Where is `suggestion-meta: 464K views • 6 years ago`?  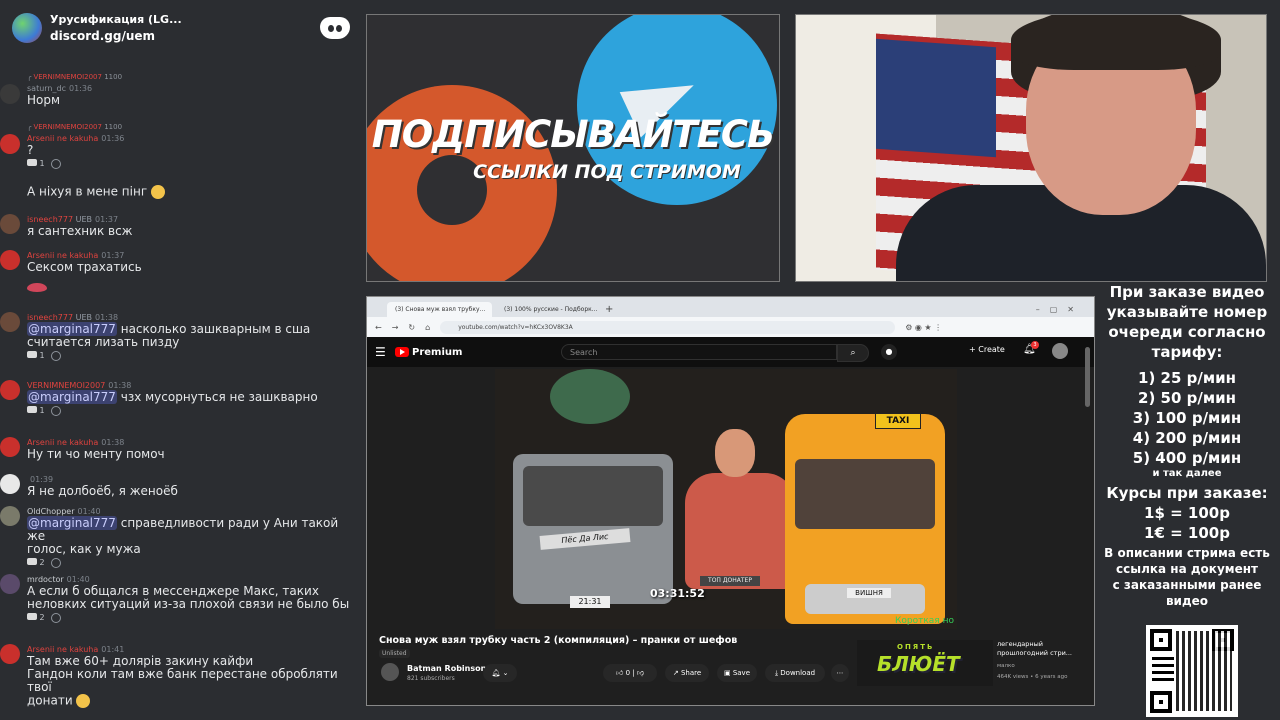
suggestion-meta: 464K views • 6 years ago is located at coordinates (1032, 677).